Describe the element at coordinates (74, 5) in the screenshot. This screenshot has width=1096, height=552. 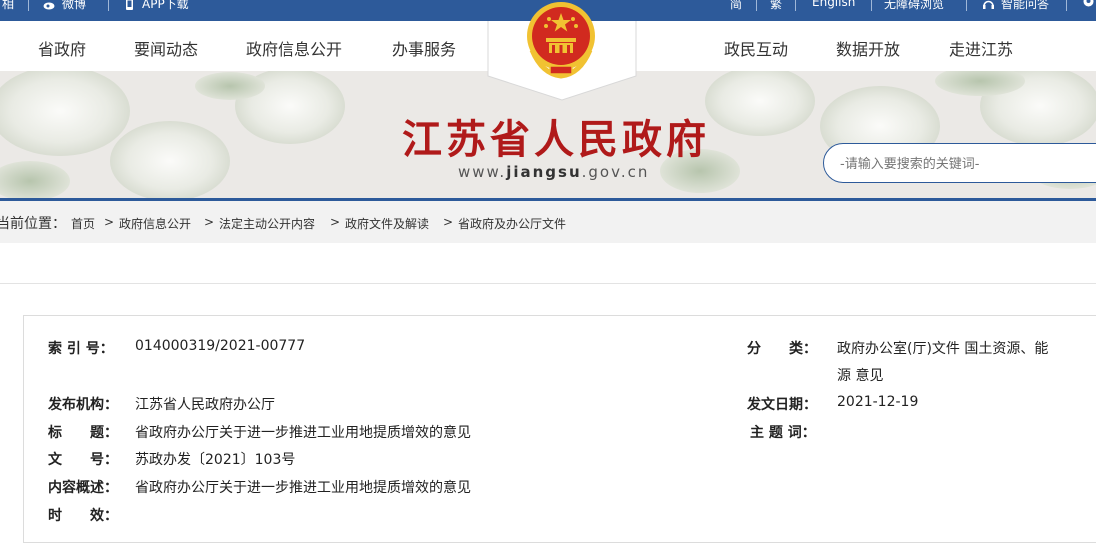
I see `weibo-label: 微博` at that location.